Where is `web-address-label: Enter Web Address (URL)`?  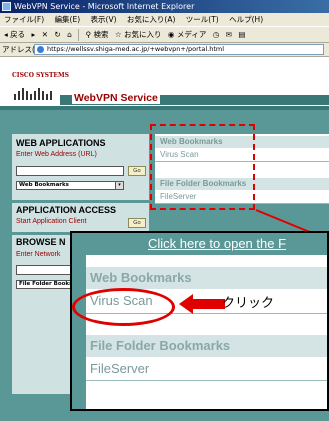 web-address-label: Enter Web Address (URL) is located at coordinates (56, 154).